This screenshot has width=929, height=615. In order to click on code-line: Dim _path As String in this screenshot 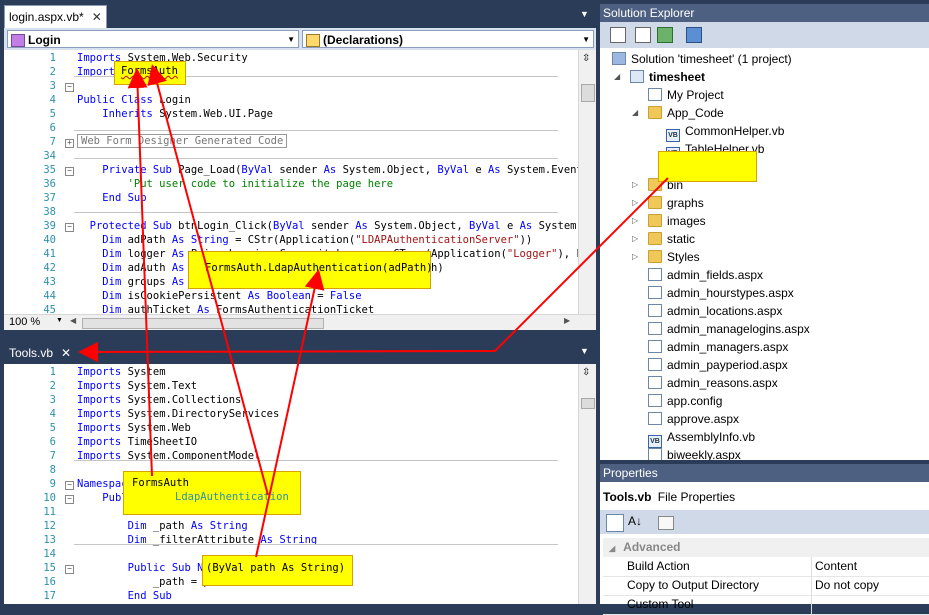, I will do `click(162, 526)`.